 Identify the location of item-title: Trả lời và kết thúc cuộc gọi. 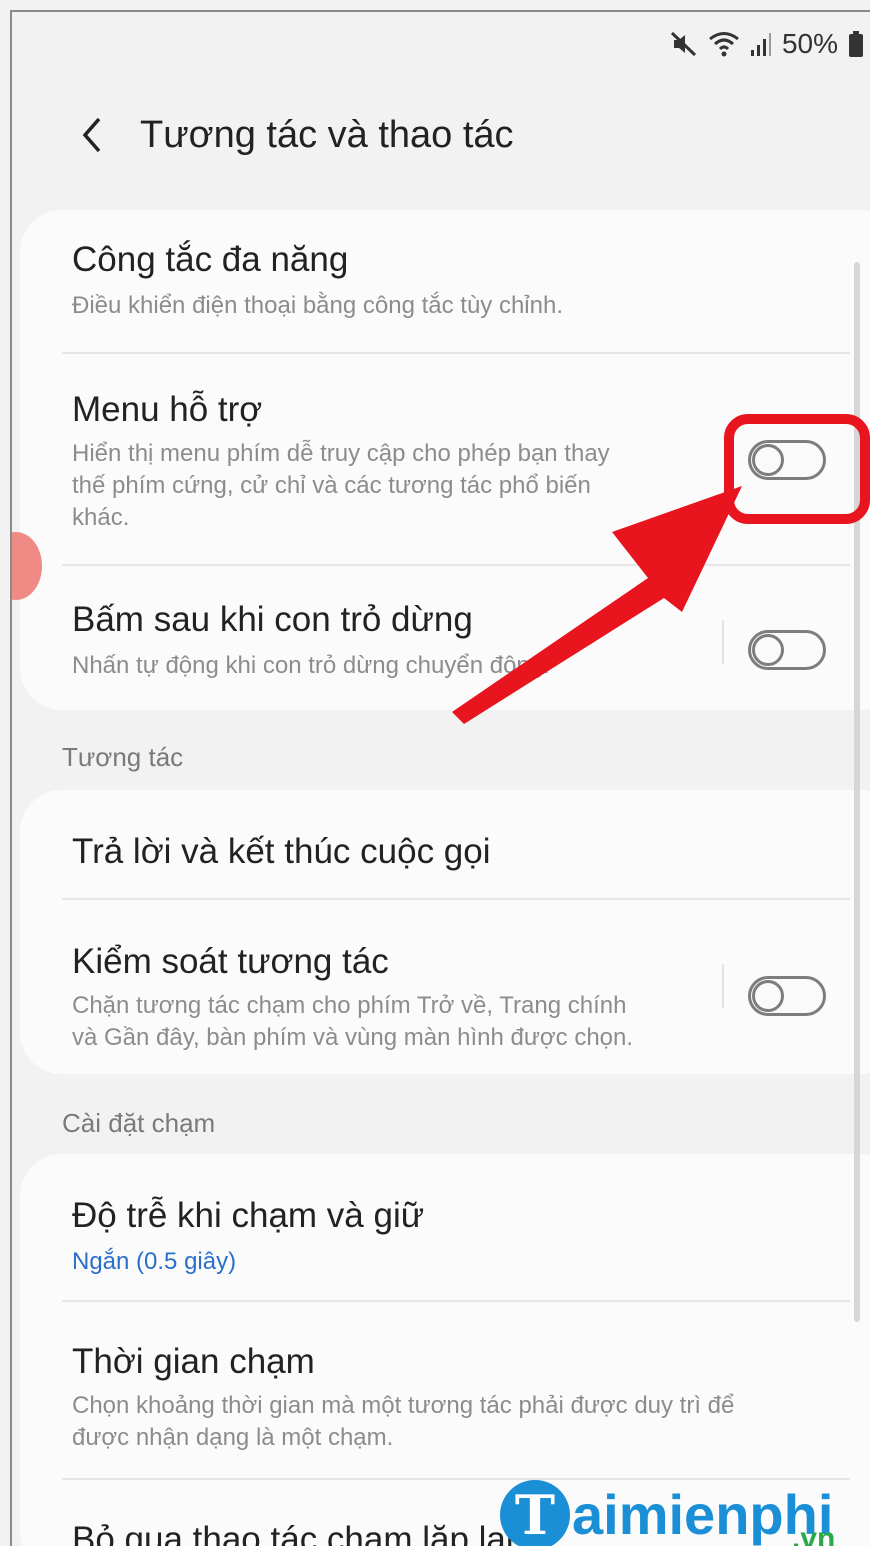
(281, 851).